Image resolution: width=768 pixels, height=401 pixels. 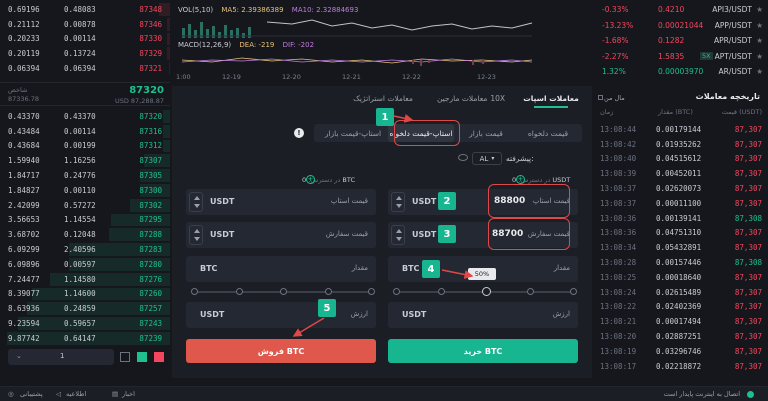 What do you see at coordinates (150, 146) in the screenshot?
I see `ob-price: 87312` at bounding box center [150, 146].